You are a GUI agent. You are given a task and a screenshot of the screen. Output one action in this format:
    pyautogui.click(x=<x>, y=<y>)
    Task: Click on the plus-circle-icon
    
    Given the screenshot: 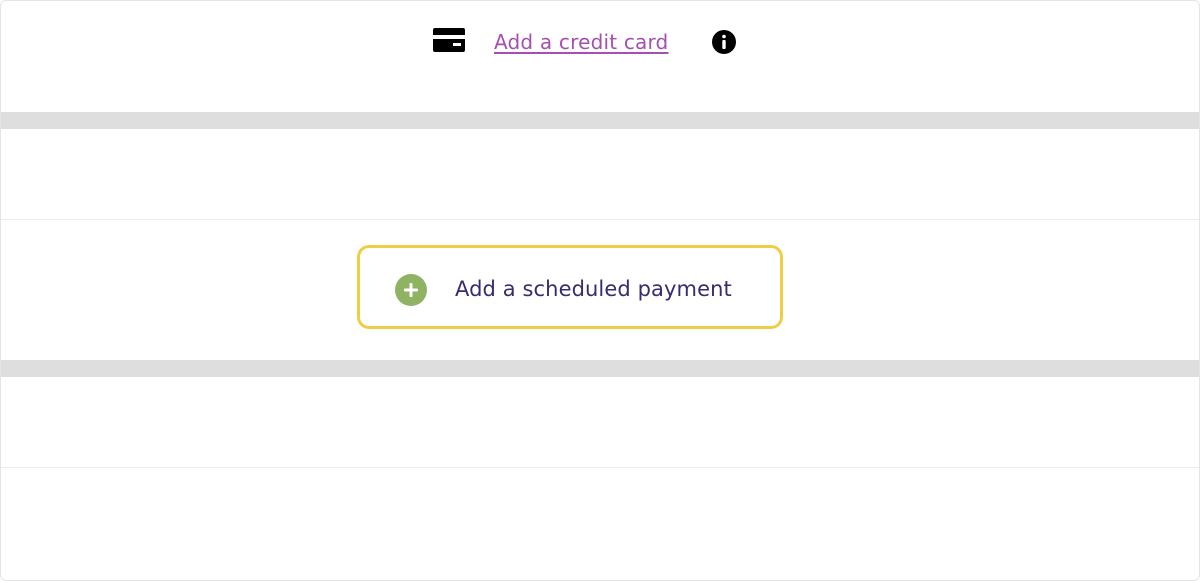 What is the action you would take?
    pyautogui.click(x=411, y=290)
    